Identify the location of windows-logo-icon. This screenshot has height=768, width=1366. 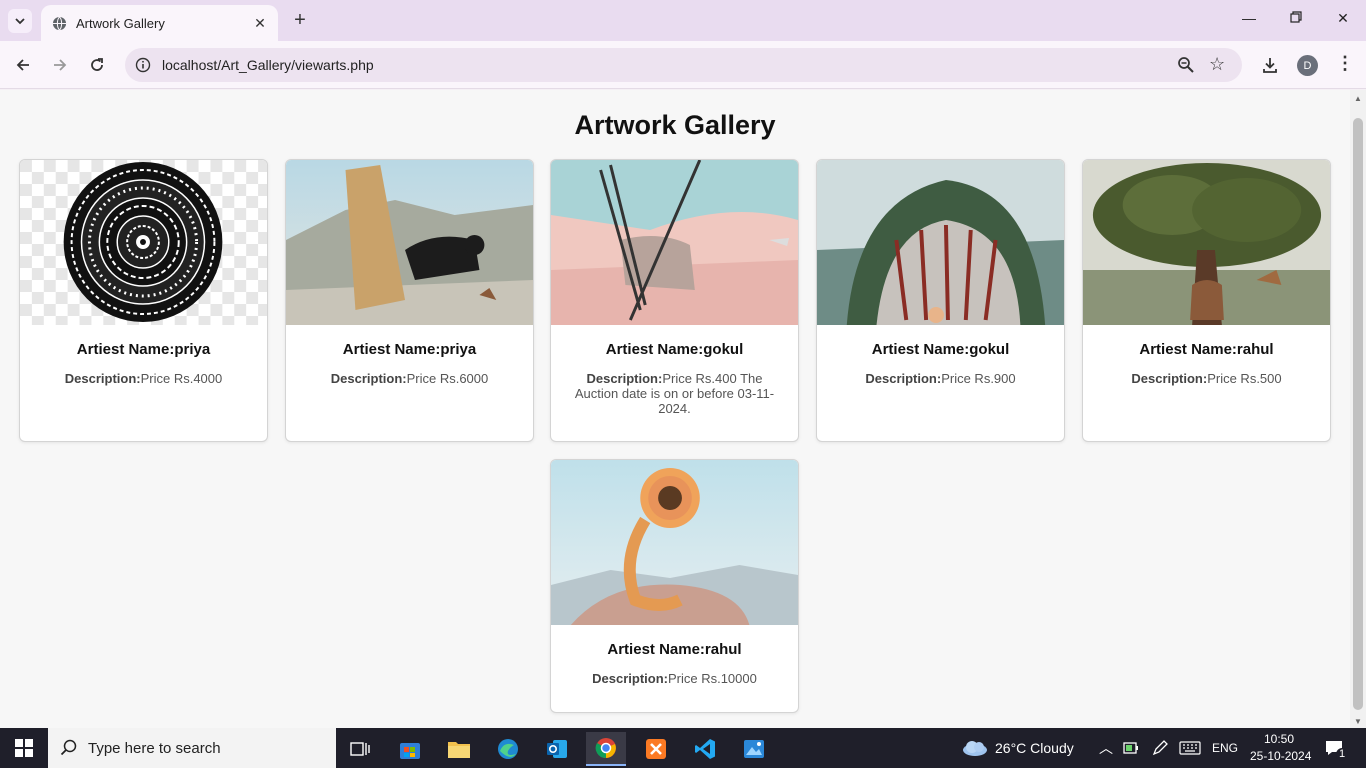
(24, 748).